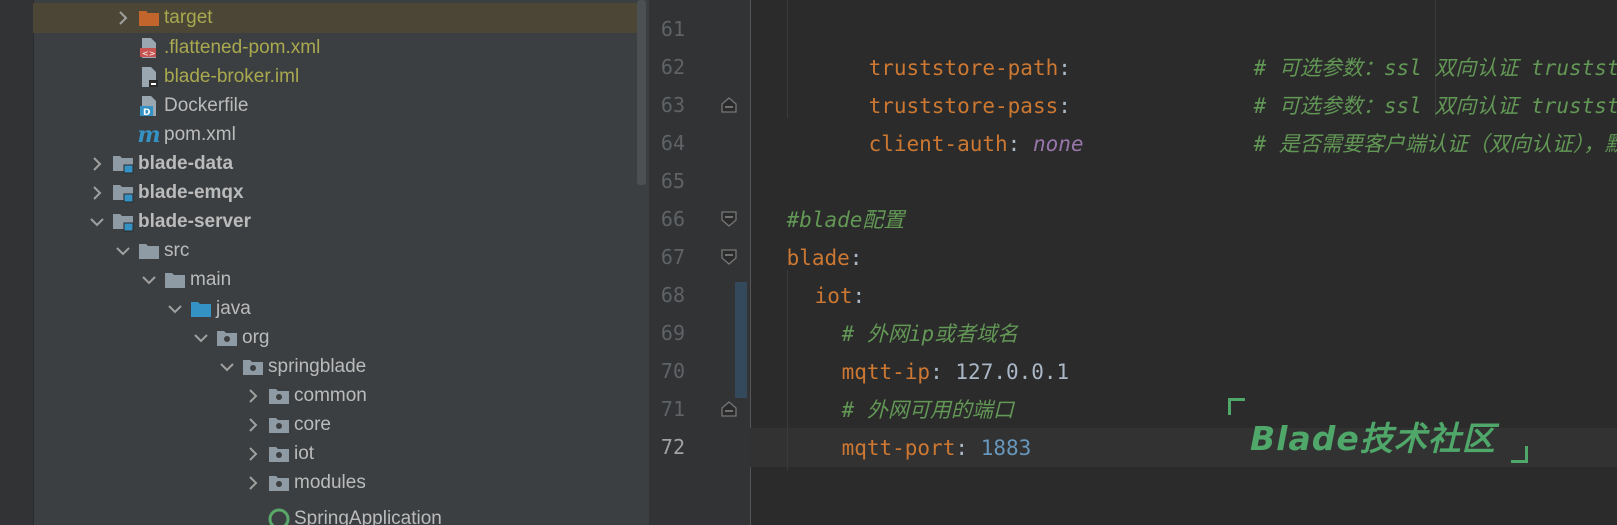 This screenshot has width=1617, height=525. What do you see at coordinates (672, 105) in the screenshot?
I see `line-number: 63` at bounding box center [672, 105].